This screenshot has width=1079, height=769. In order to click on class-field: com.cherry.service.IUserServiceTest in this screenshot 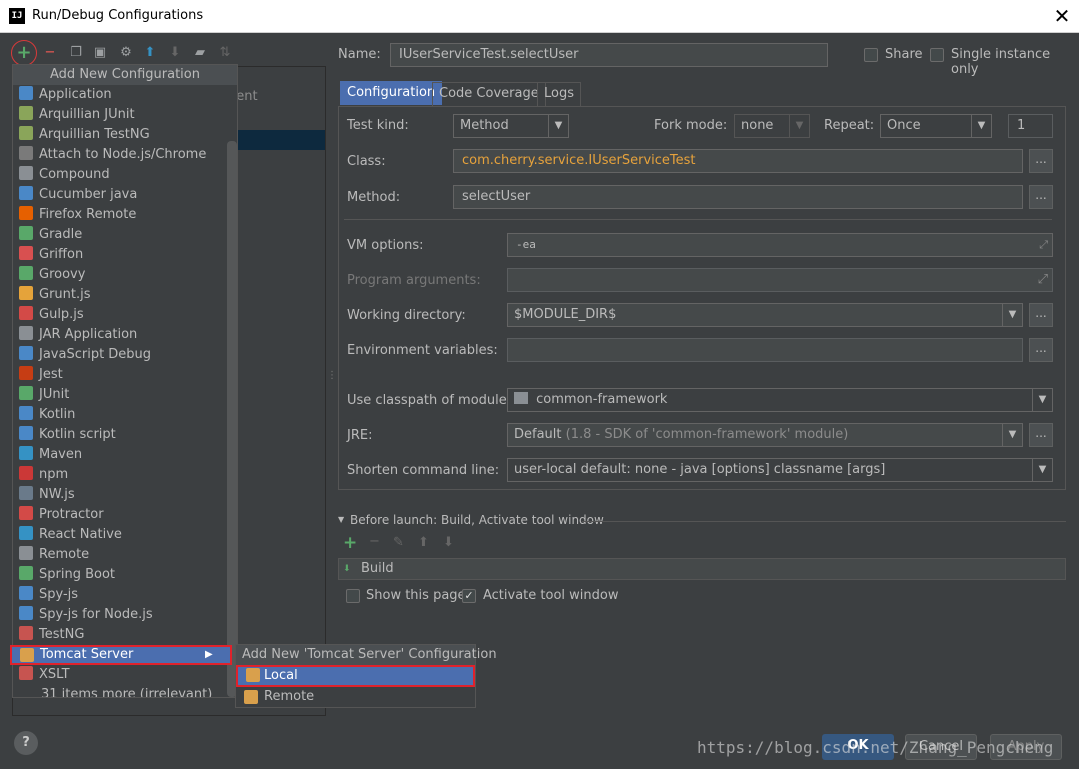, I will do `click(738, 161)`.